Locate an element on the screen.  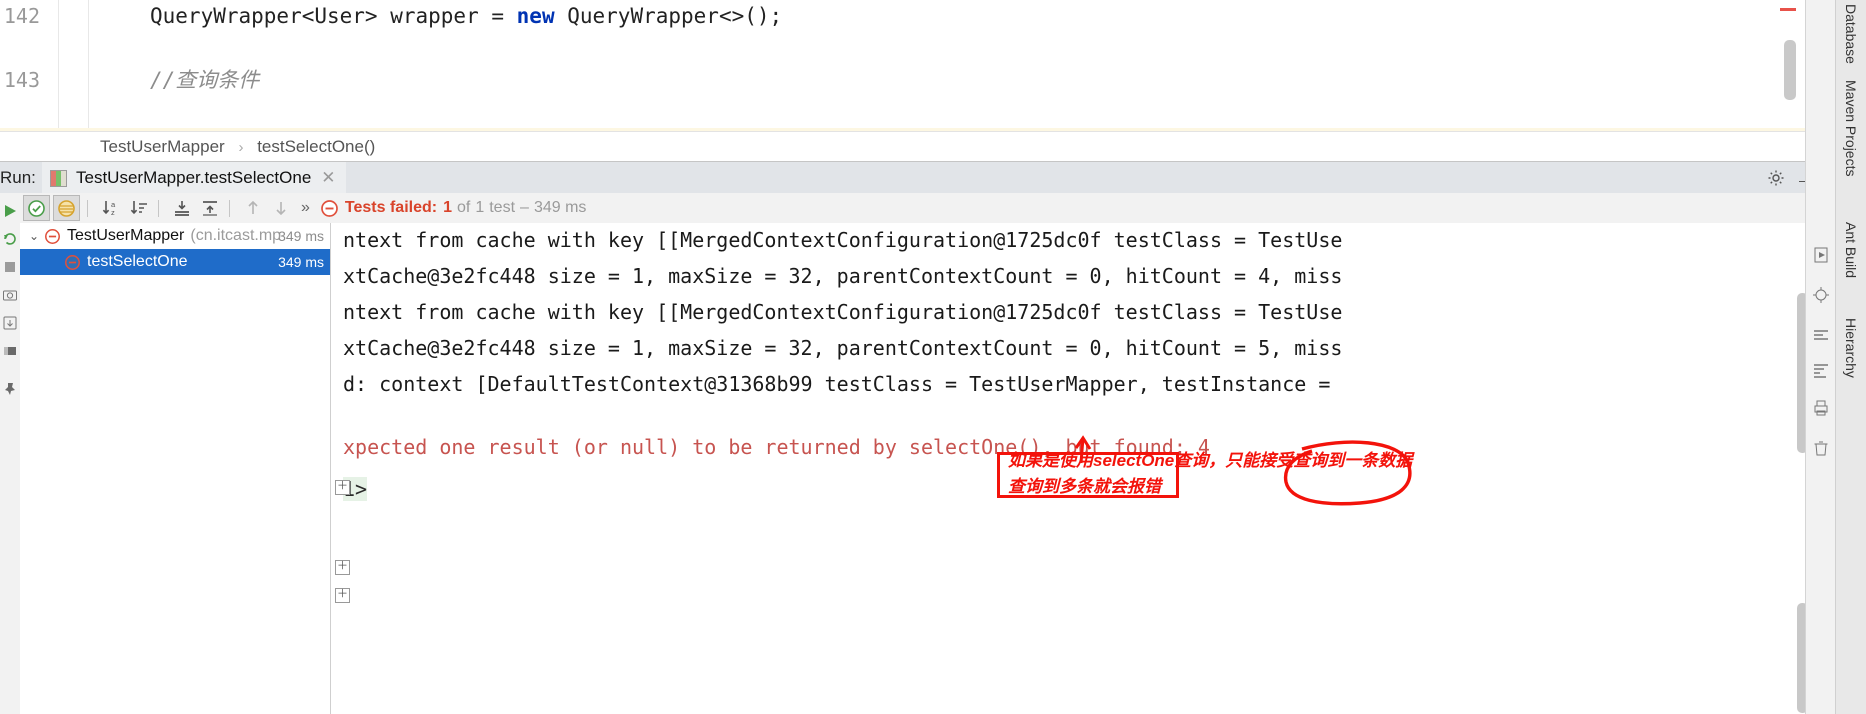
expand-all-icon is located at coordinates (181, 208).